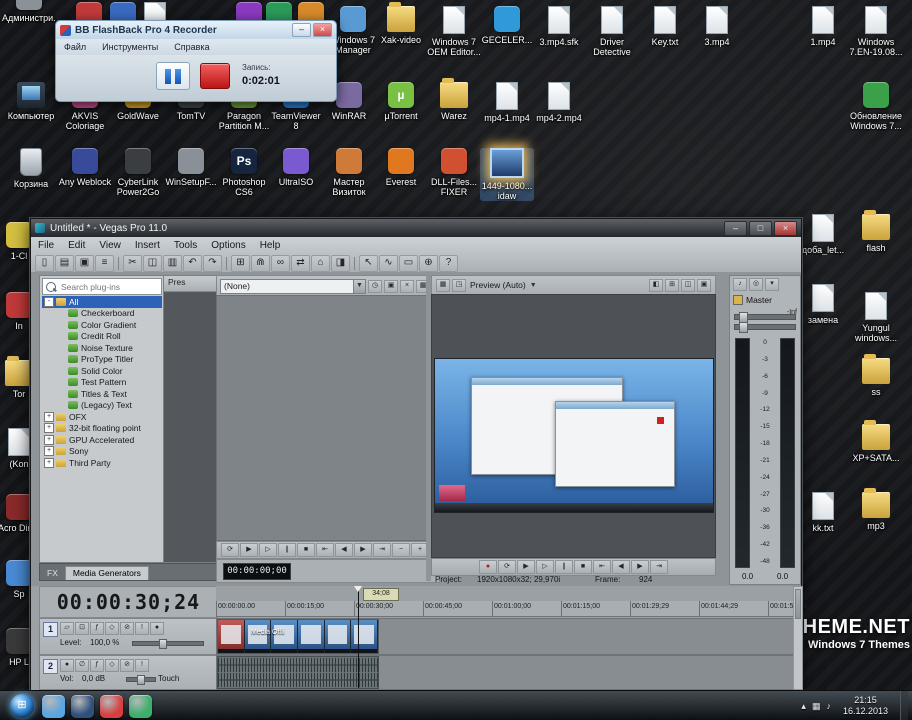 The image size is (912, 720). Describe the element at coordinates (102, 440) in the screenshot. I see `tree-item-gpu-accelerated: + GPU Accelerated` at that location.